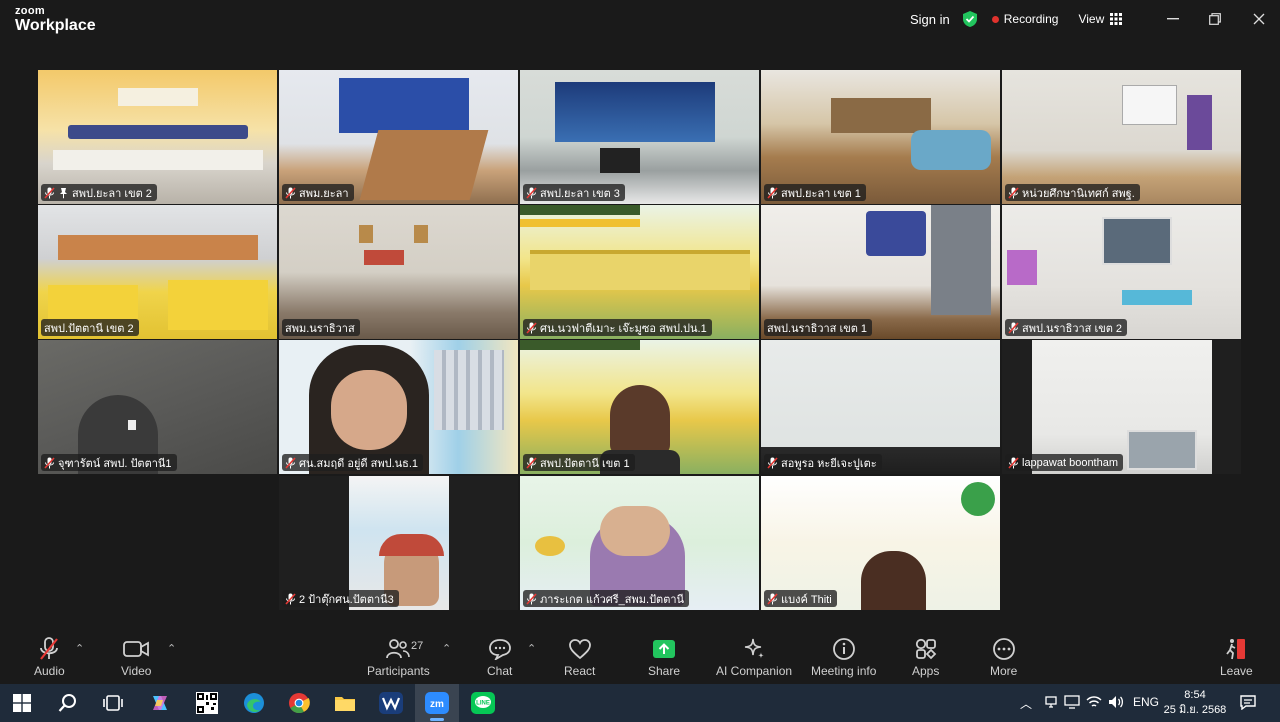  I want to click on windows-start-icon, so click(22, 703).